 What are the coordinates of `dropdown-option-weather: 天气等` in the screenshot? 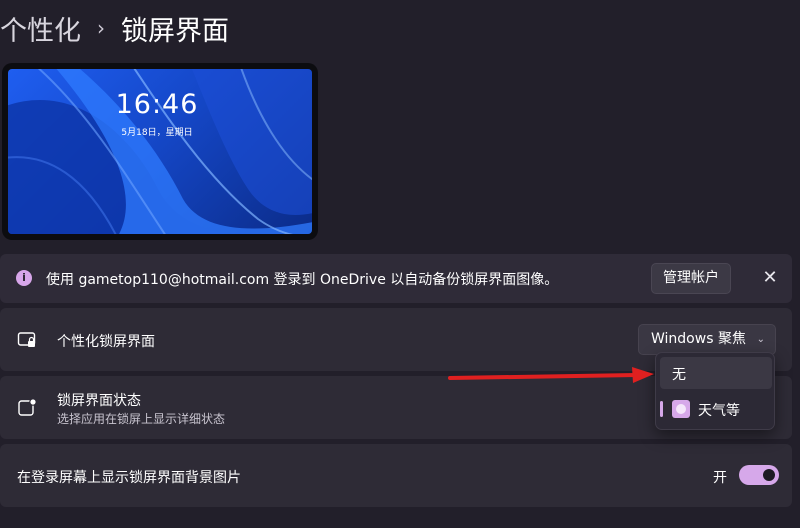 It's located at (716, 409).